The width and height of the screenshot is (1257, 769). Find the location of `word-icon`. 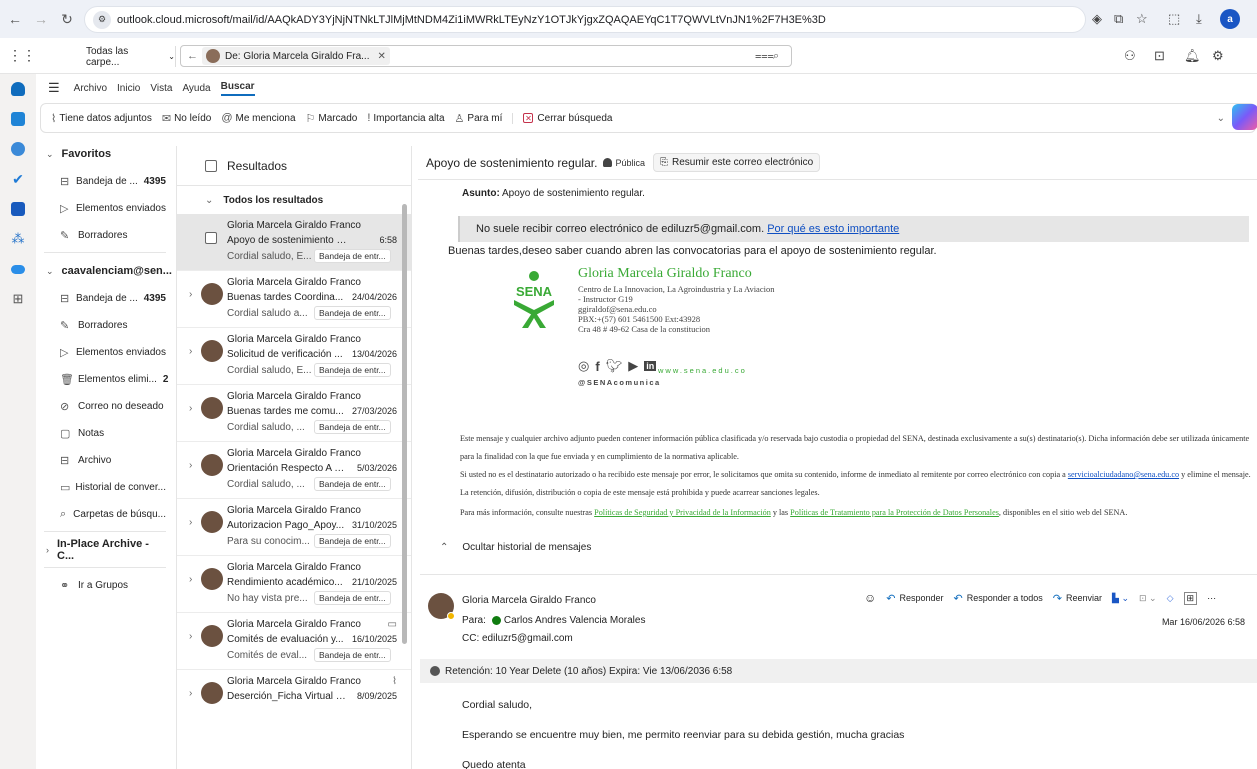

word-icon is located at coordinates (18, 209).